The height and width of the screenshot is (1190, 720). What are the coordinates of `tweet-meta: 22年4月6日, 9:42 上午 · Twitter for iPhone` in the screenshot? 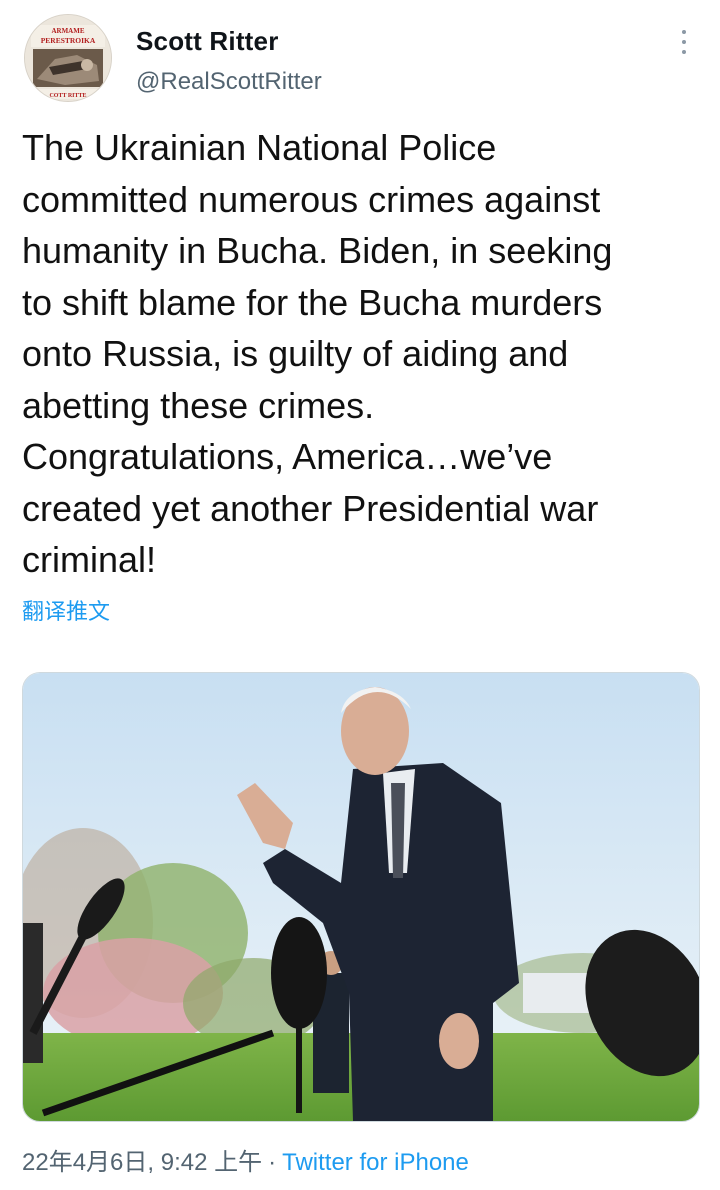 It's located at (245, 1159).